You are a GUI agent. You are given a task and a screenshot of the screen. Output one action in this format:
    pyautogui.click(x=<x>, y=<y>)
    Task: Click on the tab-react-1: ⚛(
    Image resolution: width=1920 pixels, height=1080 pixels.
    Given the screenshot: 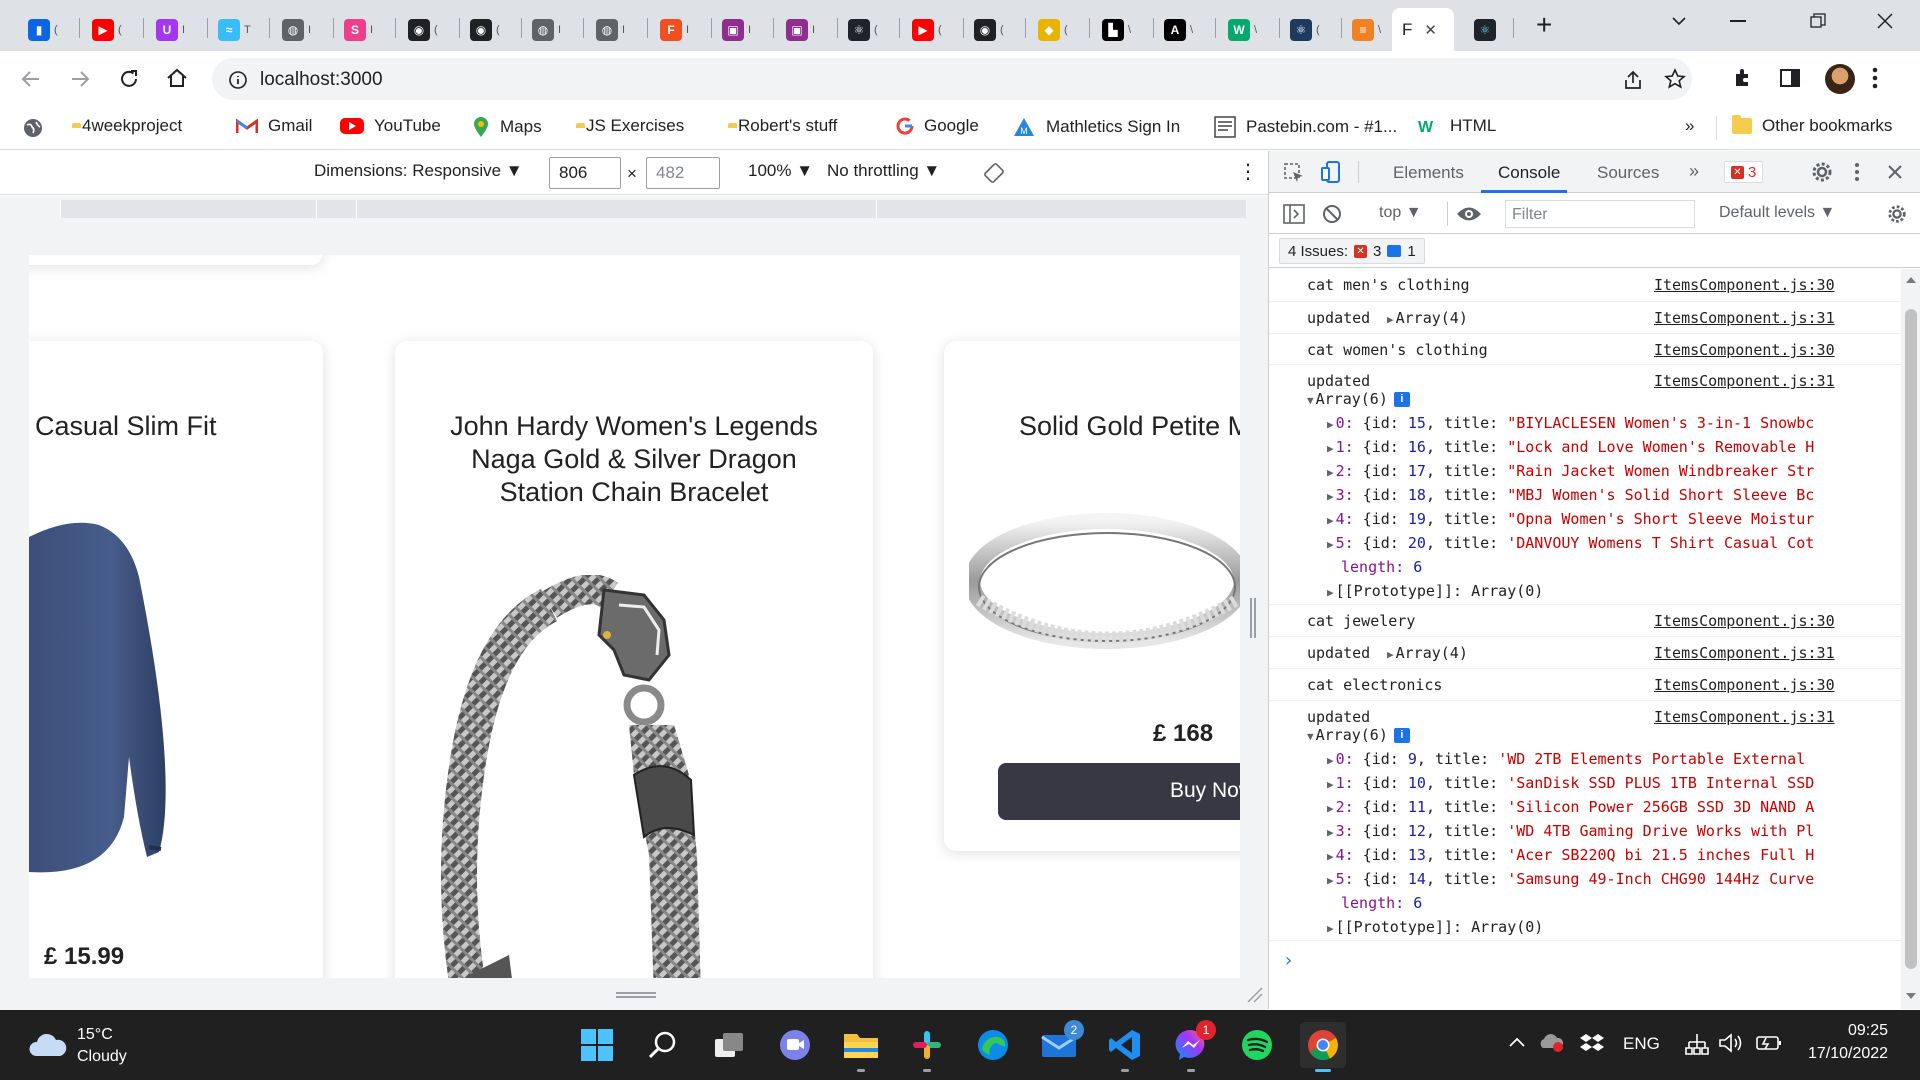 What is the action you would take?
    pyautogui.click(x=869, y=29)
    